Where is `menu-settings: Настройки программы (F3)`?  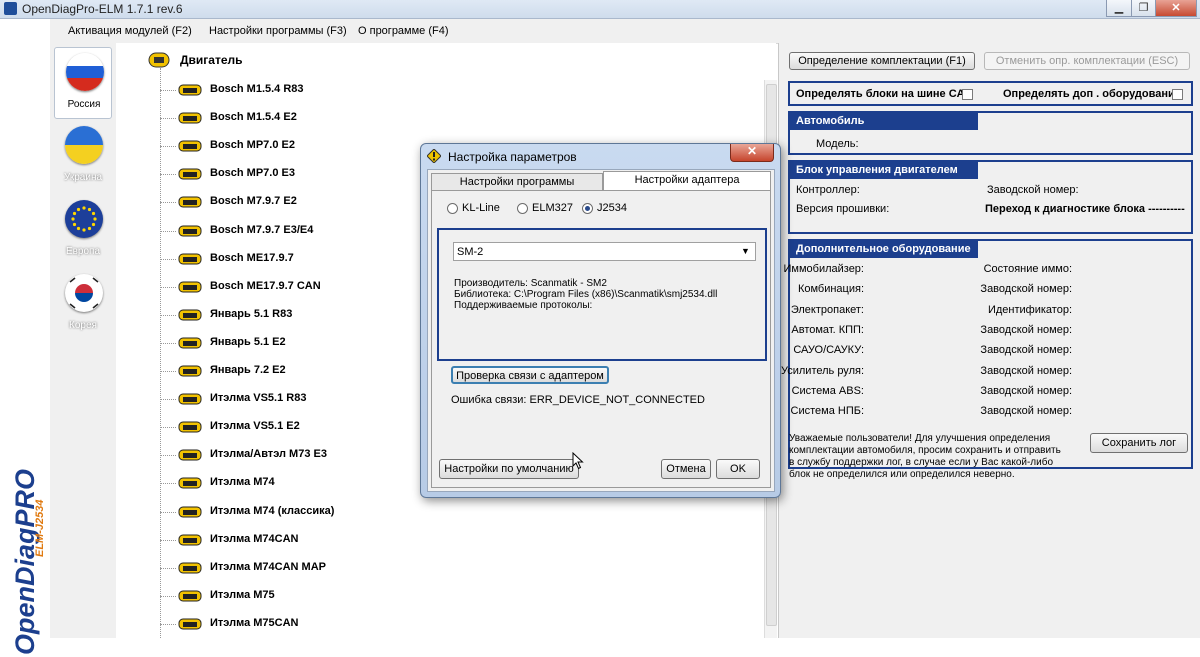 menu-settings: Настройки программы (F3) is located at coordinates (278, 31).